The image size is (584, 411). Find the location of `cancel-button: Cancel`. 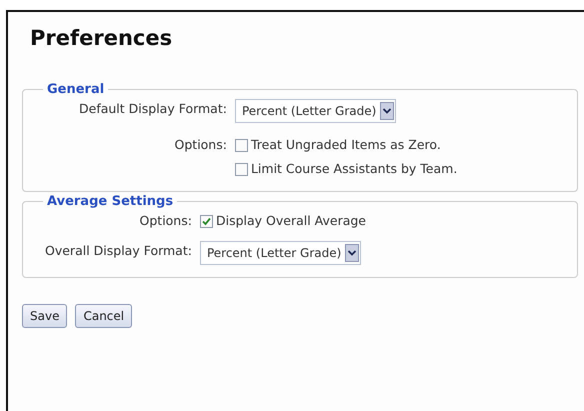

cancel-button: Cancel is located at coordinates (103, 316).